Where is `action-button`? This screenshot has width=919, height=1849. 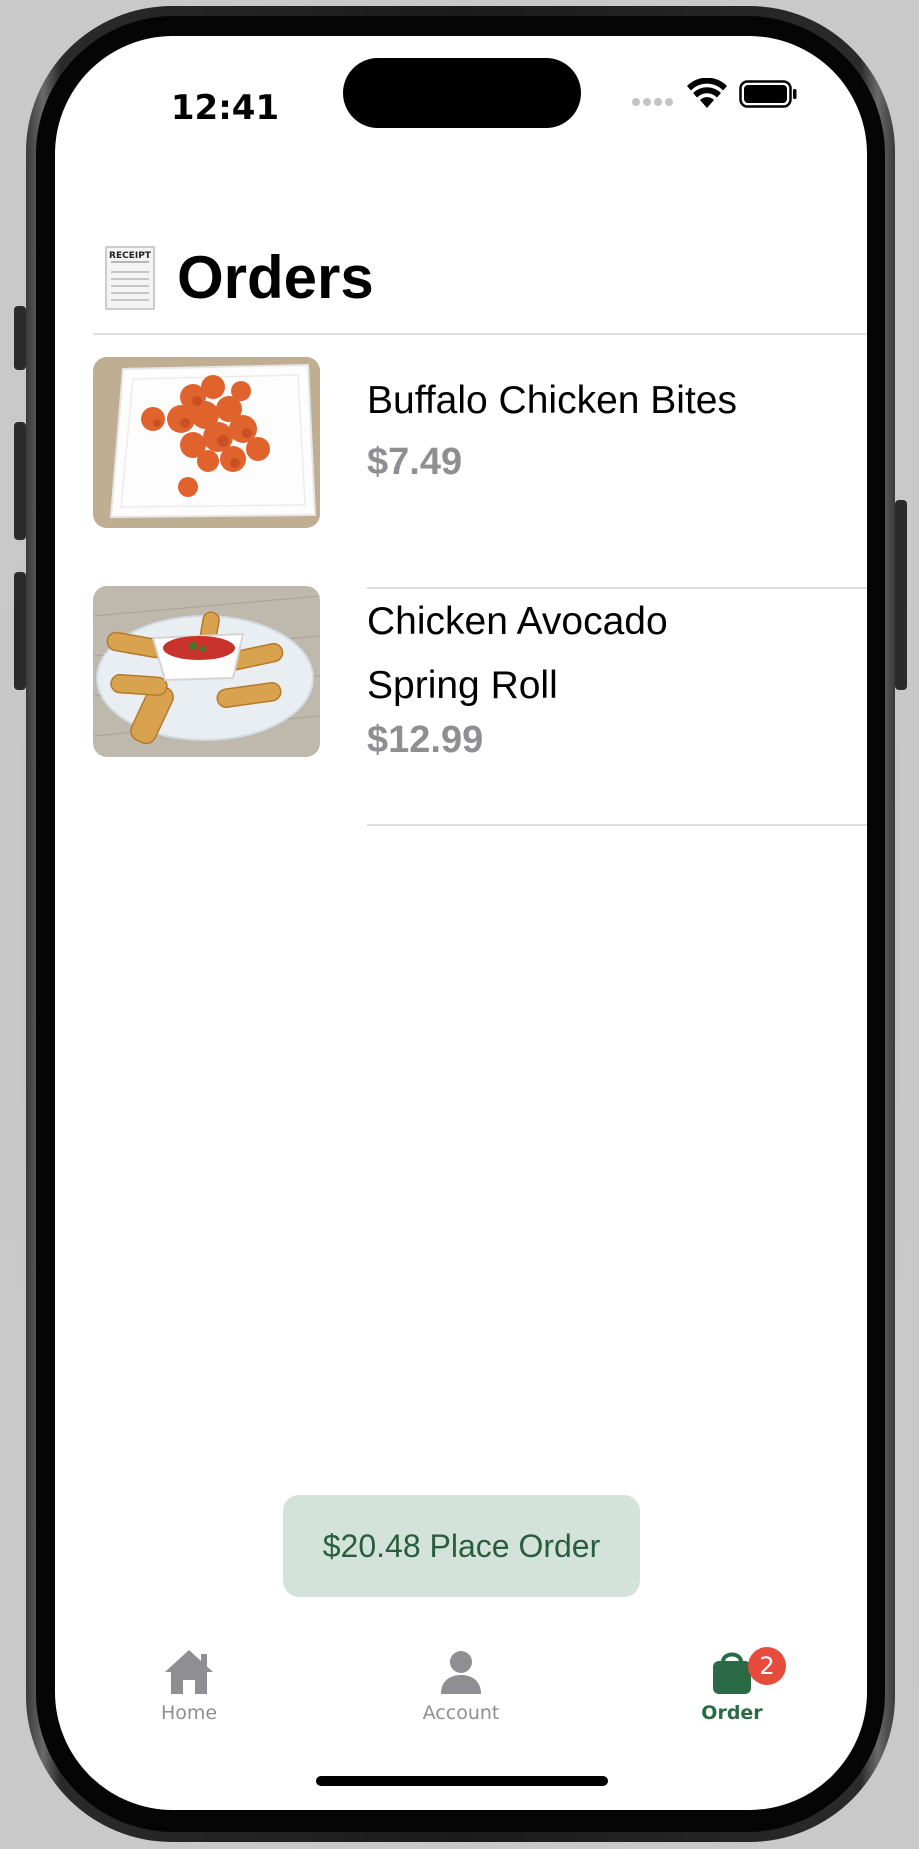
action-button is located at coordinates (20, 338).